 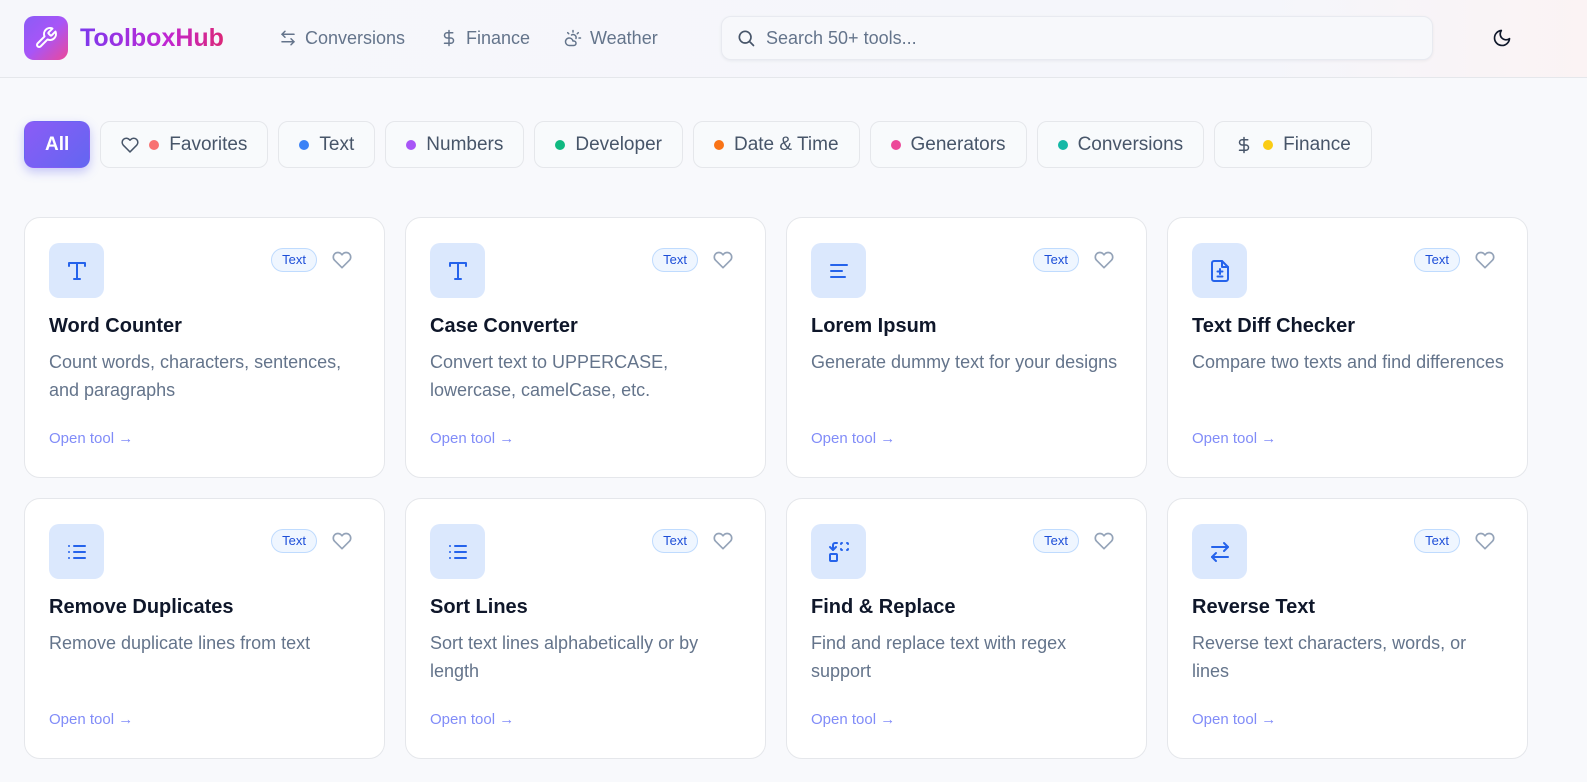 I want to click on tool-description: Remove duplicate lines from text, so click(x=180, y=643).